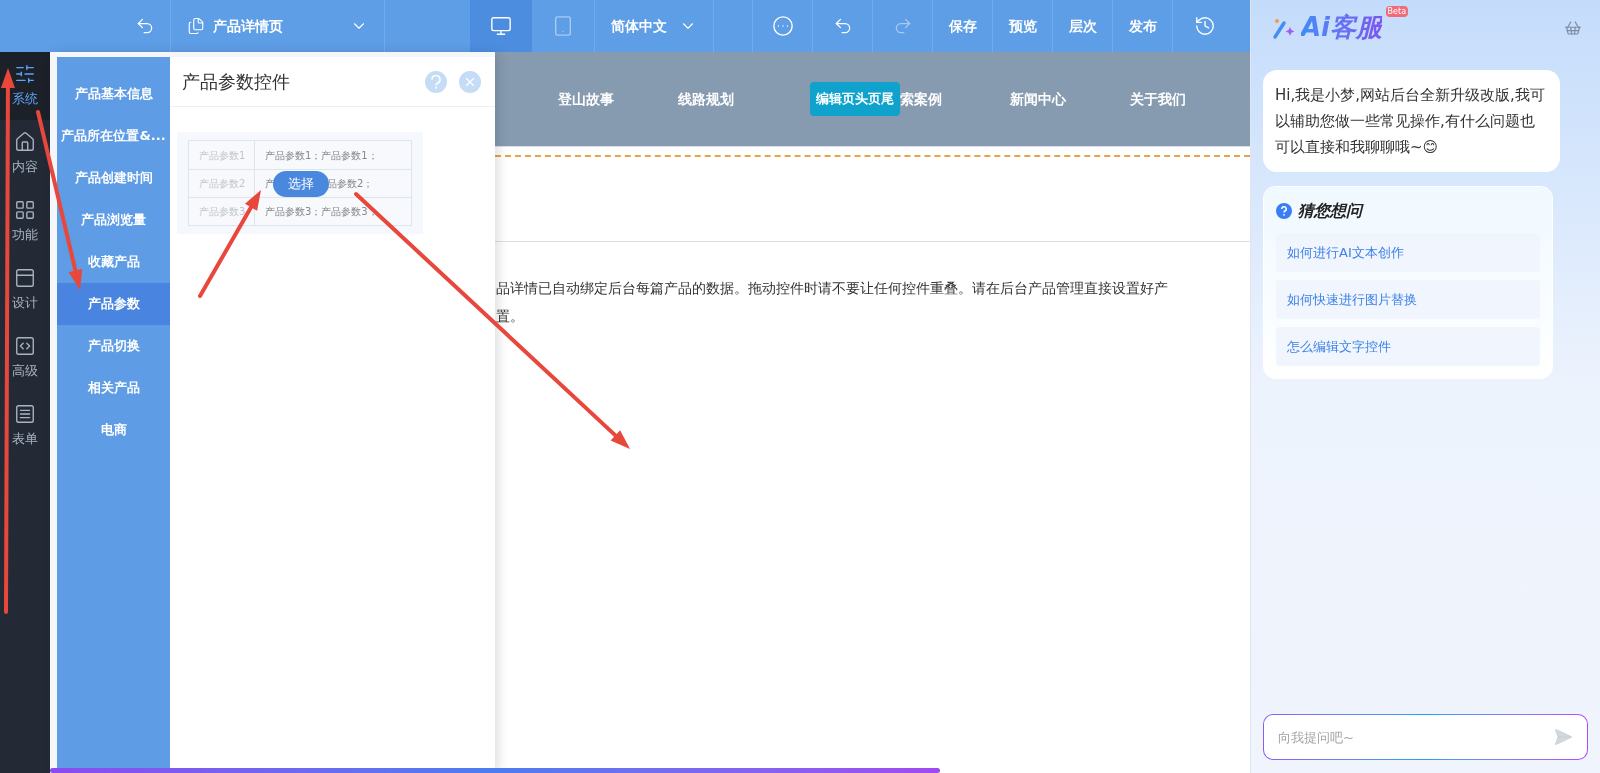 The height and width of the screenshot is (773, 1600). I want to click on clear-button, so click(1573, 27).